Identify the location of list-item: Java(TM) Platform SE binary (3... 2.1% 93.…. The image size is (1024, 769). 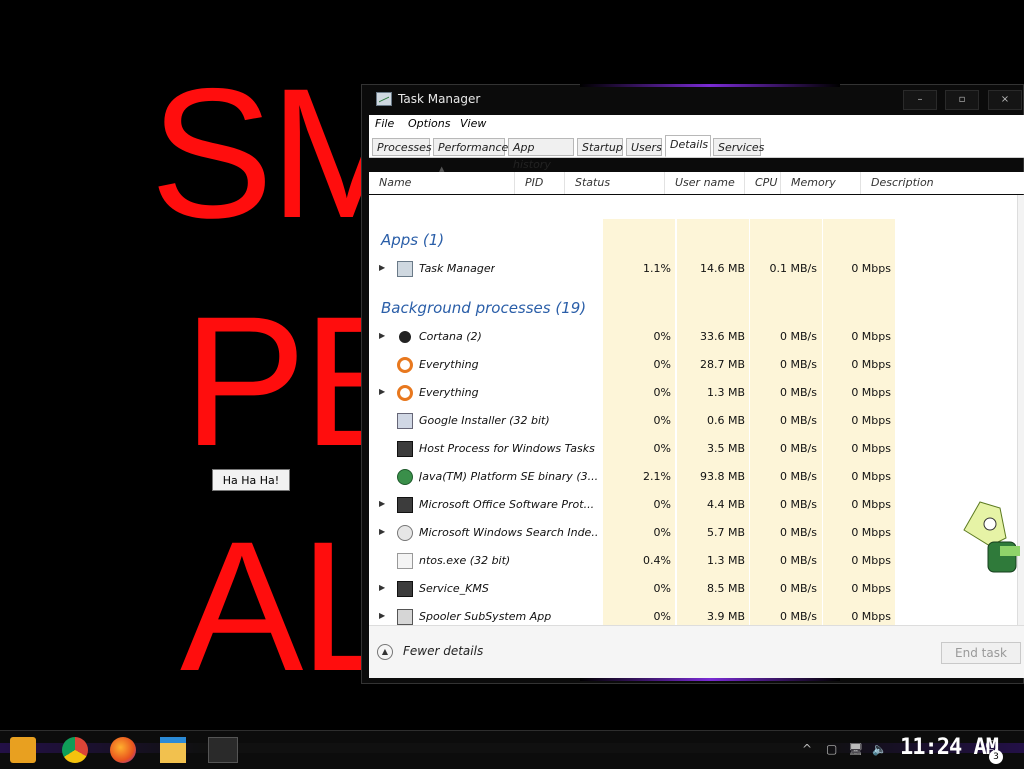
(693, 477).